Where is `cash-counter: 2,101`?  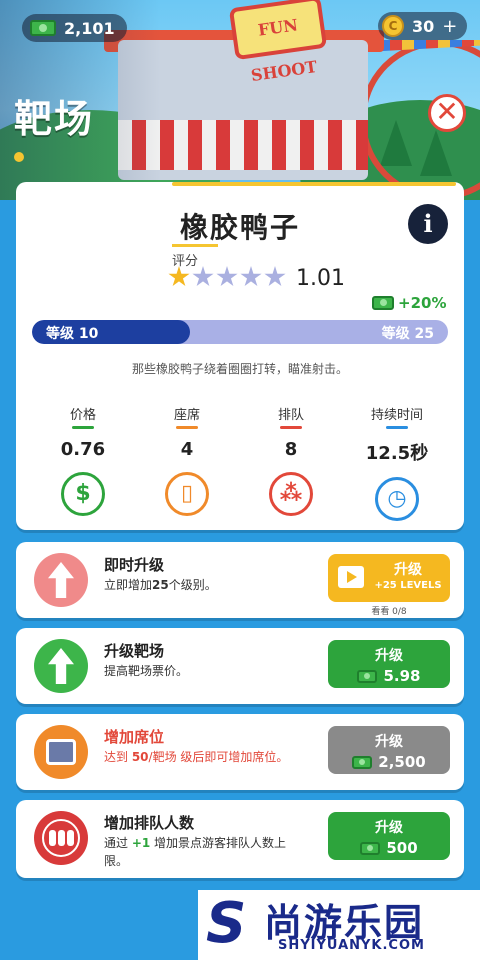
cash-counter: 2,101 is located at coordinates (74, 28).